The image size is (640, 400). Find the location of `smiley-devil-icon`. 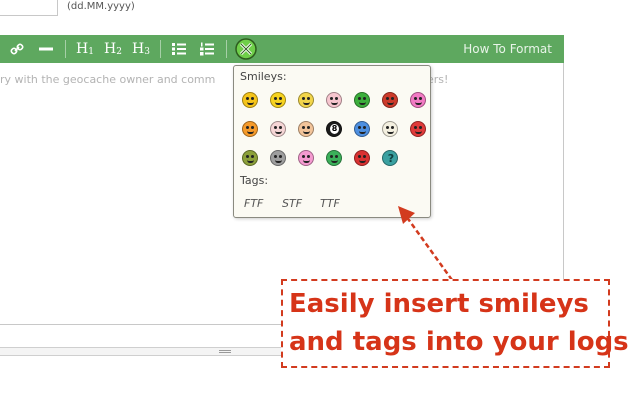

smiley-devil-icon is located at coordinates (390, 100).